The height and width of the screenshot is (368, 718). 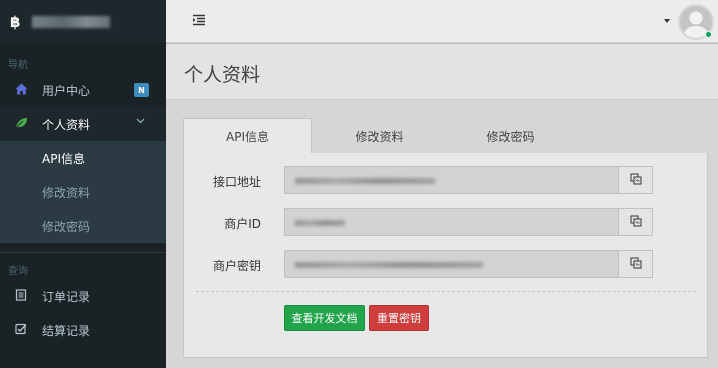 What do you see at coordinates (451, 180) in the screenshot?
I see `api-url-field` at bounding box center [451, 180].